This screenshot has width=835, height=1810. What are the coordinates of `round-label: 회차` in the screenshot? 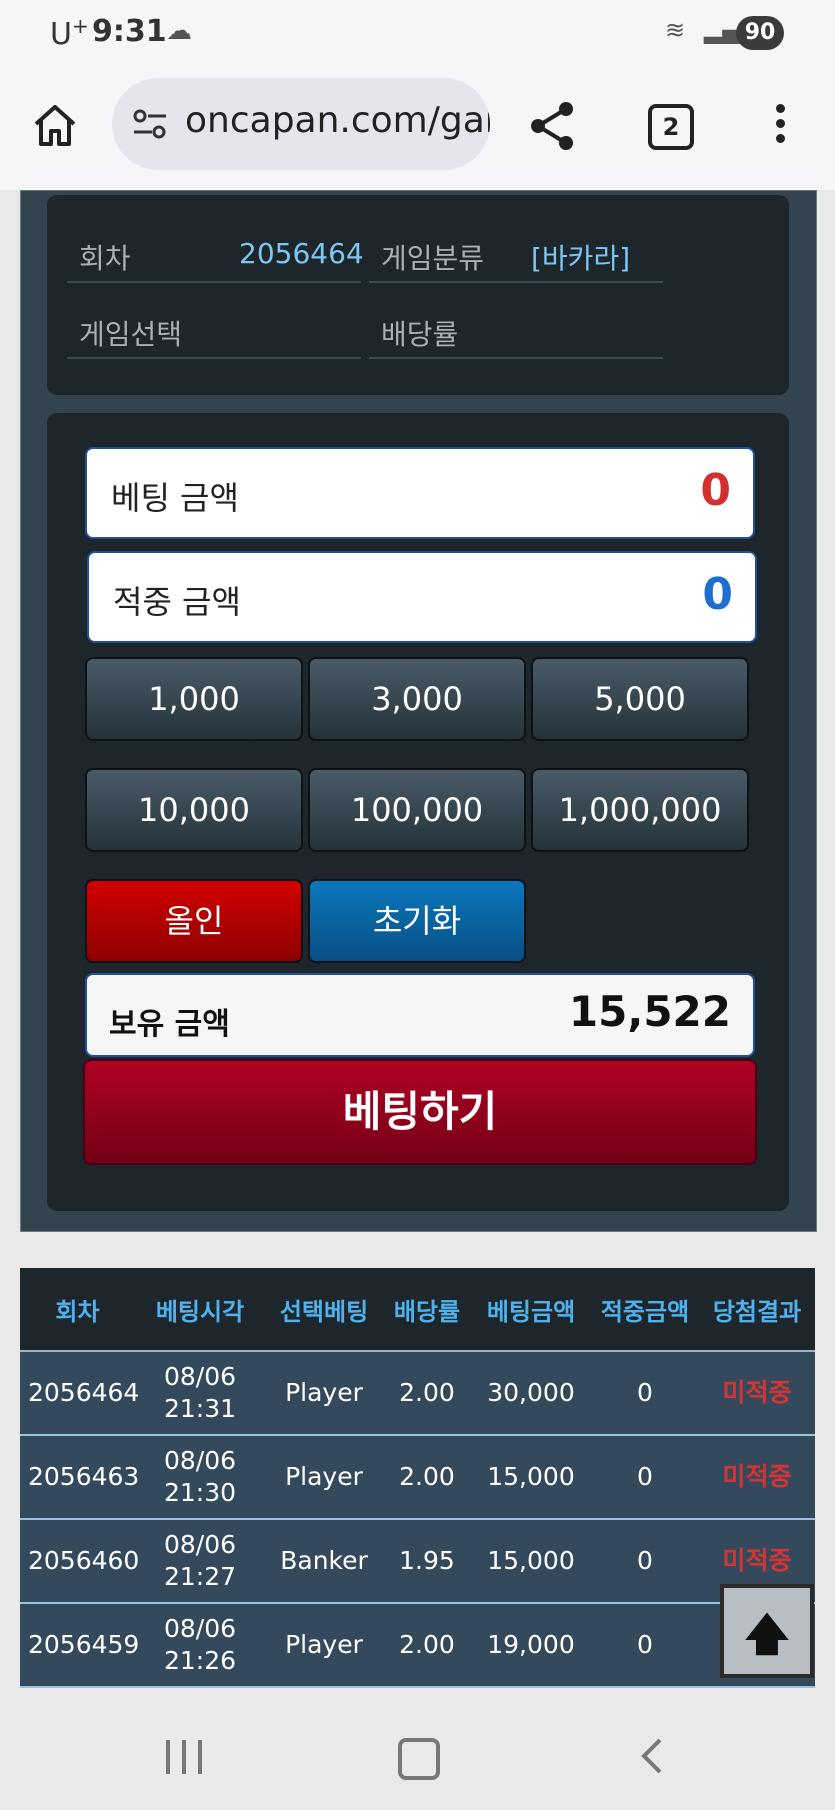 It's located at (105, 258).